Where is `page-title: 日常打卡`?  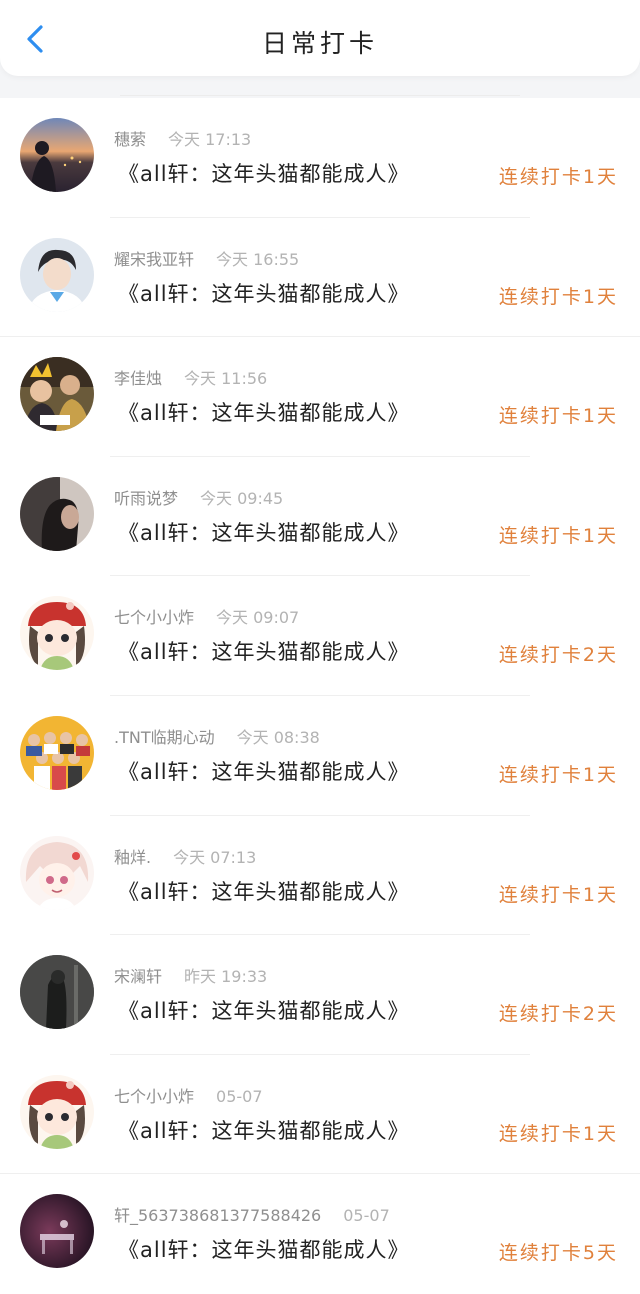
page-title: 日常打卡 is located at coordinates (319, 43).